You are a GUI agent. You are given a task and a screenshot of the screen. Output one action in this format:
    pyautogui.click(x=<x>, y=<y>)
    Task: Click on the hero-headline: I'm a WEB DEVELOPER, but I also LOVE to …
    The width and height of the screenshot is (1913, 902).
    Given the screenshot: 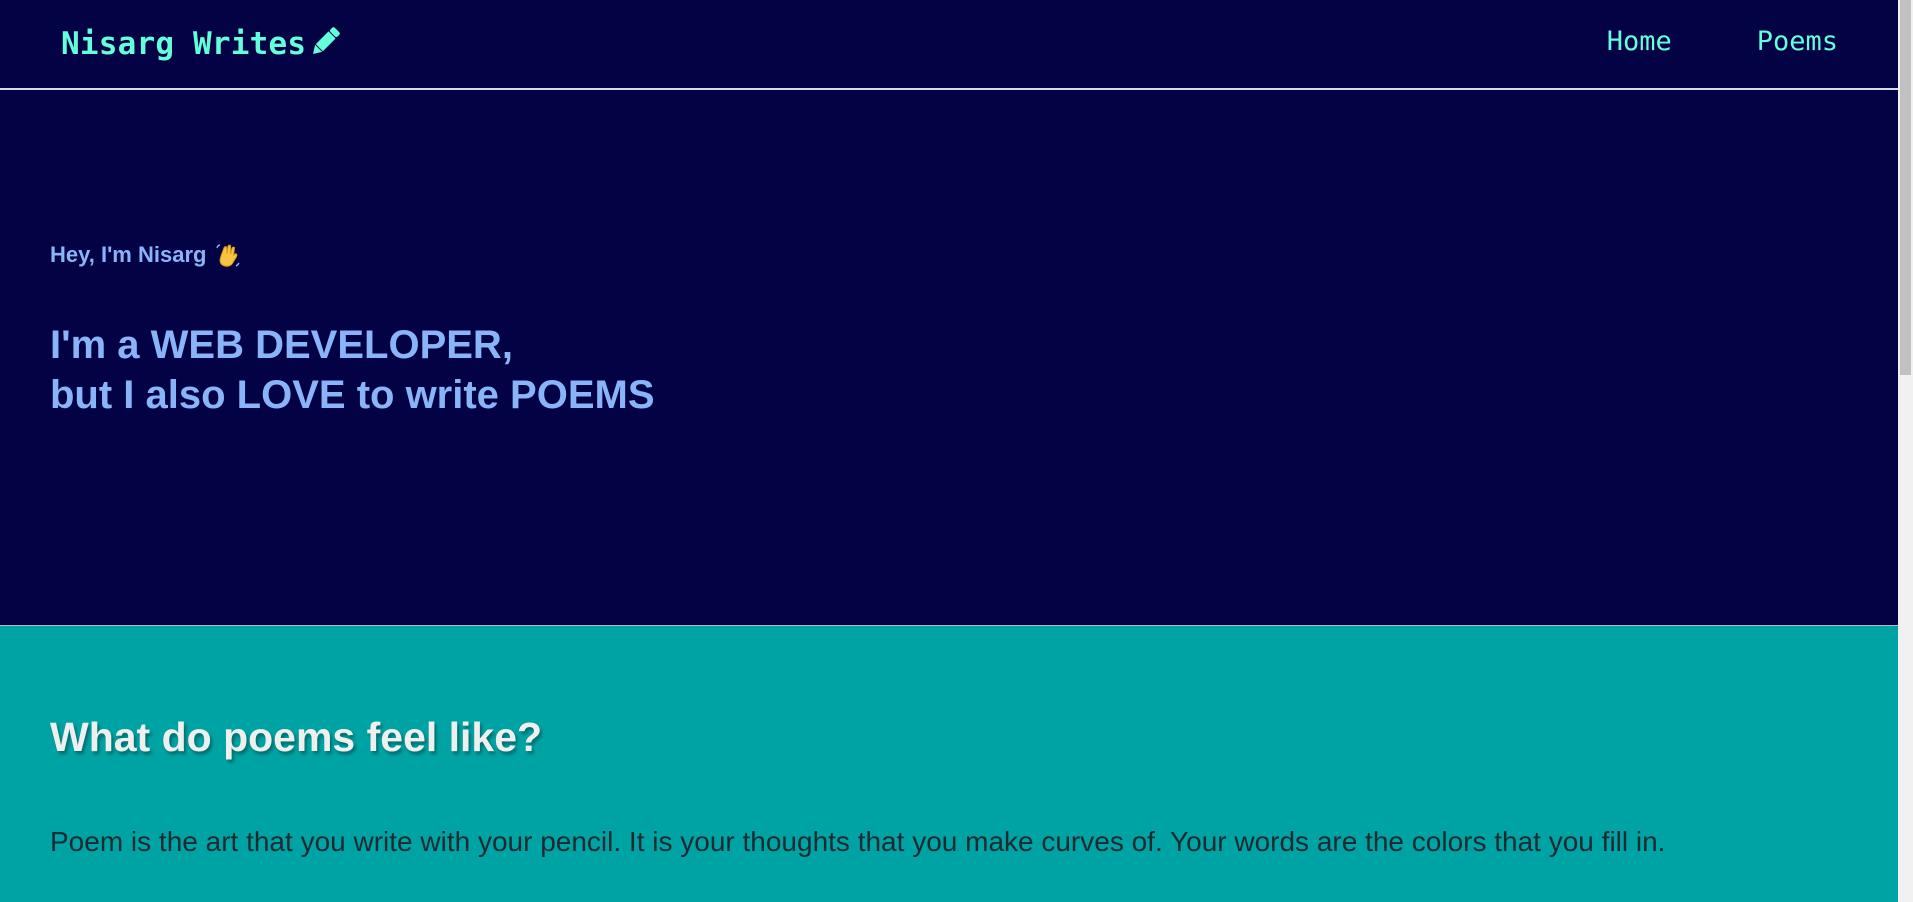 What is the action you would take?
    pyautogui.click(x=352, y=370)
    